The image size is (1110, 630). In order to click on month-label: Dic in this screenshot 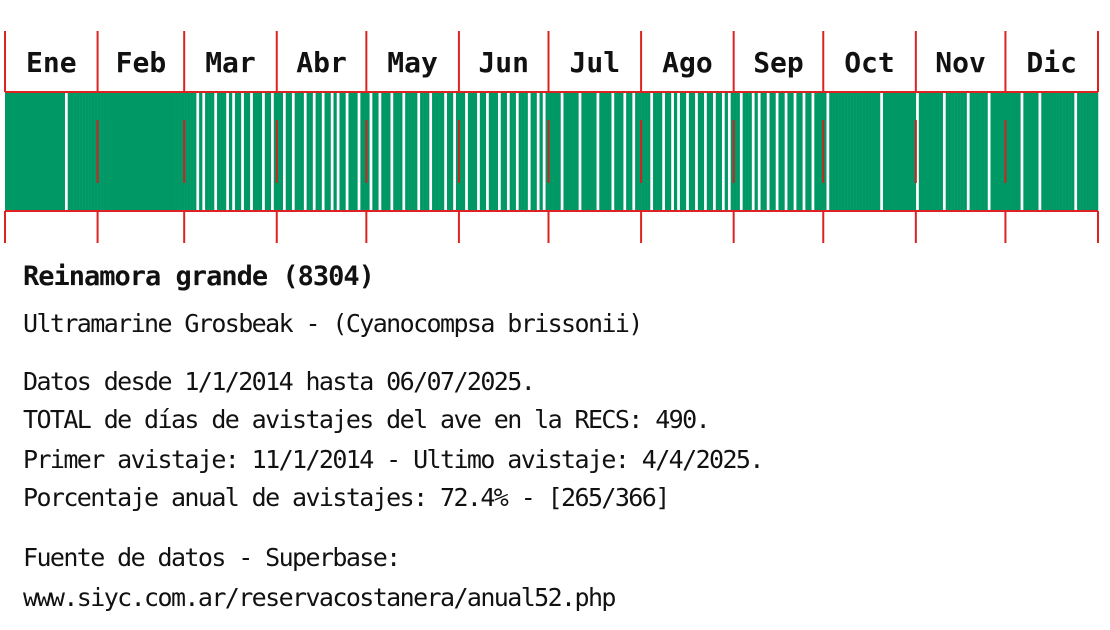, I will do `click(1051, 62)`.